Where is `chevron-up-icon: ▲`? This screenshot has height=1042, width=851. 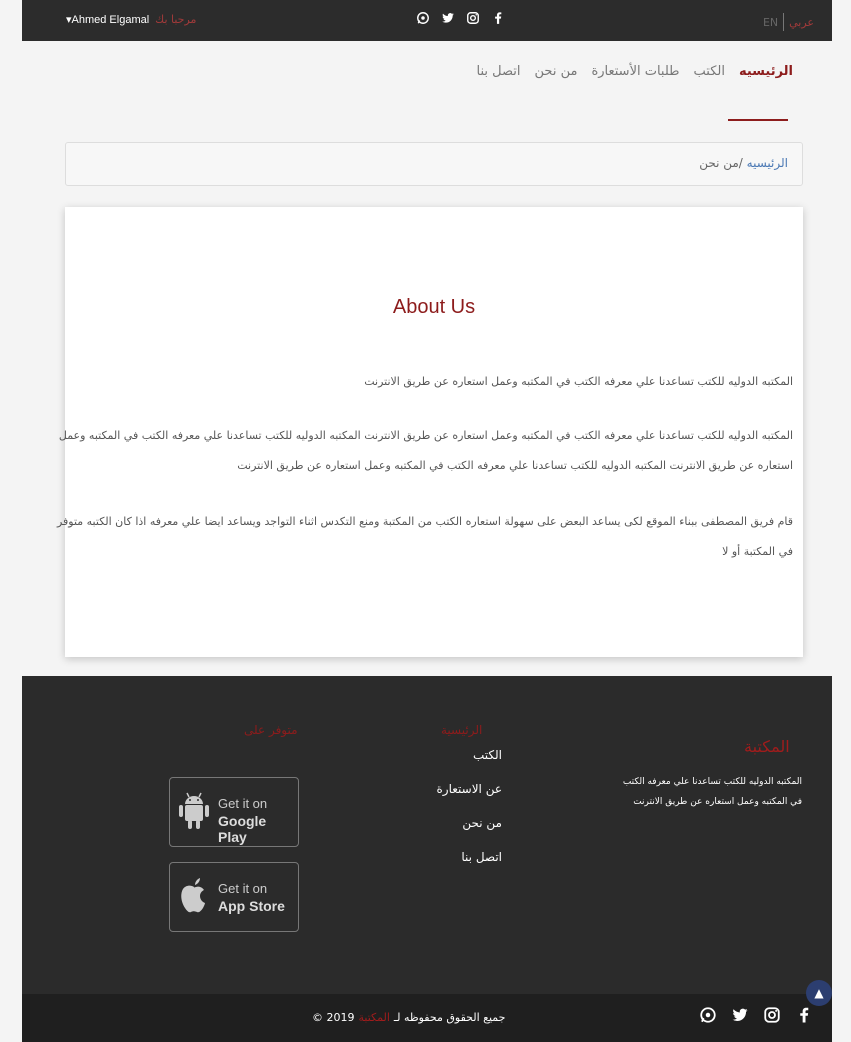 chevron-up-icon: ▲ is located at coordinates (819, 993).